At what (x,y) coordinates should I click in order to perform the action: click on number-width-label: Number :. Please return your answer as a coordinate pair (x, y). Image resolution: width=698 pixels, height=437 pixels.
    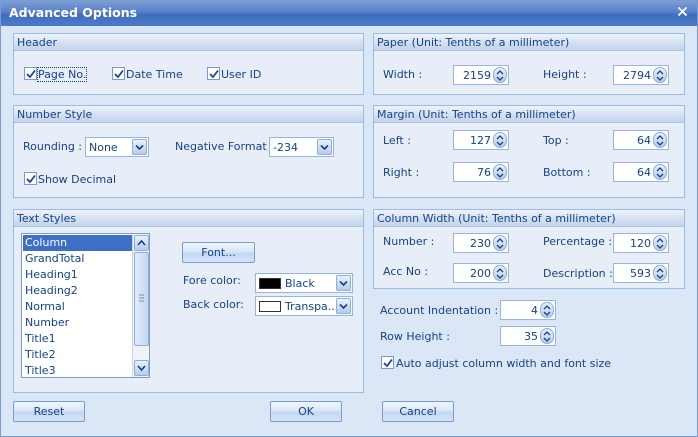
    Looking at the image, I should click on (409, 241).